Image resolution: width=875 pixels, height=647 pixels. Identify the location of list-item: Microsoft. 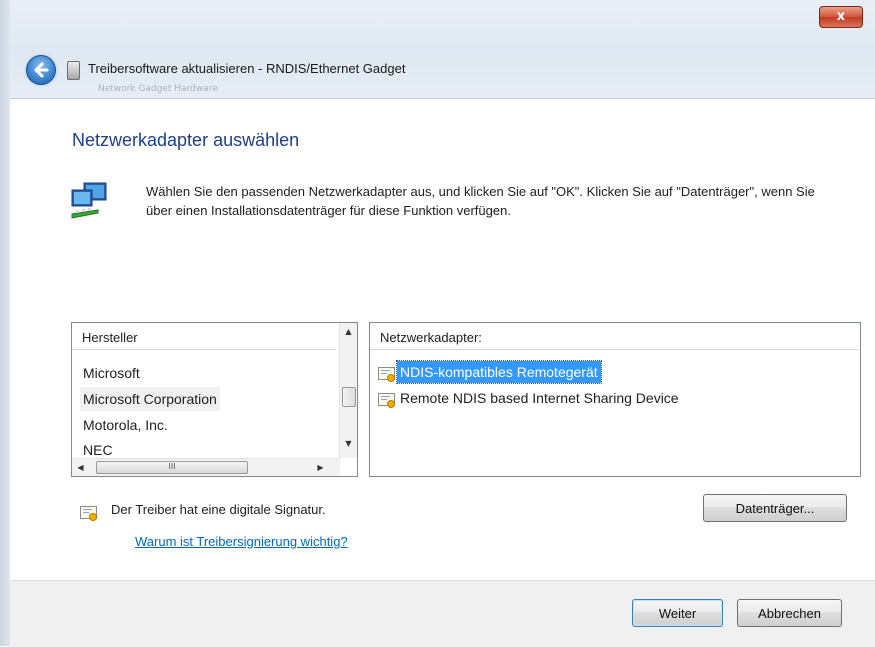
(111, 373).